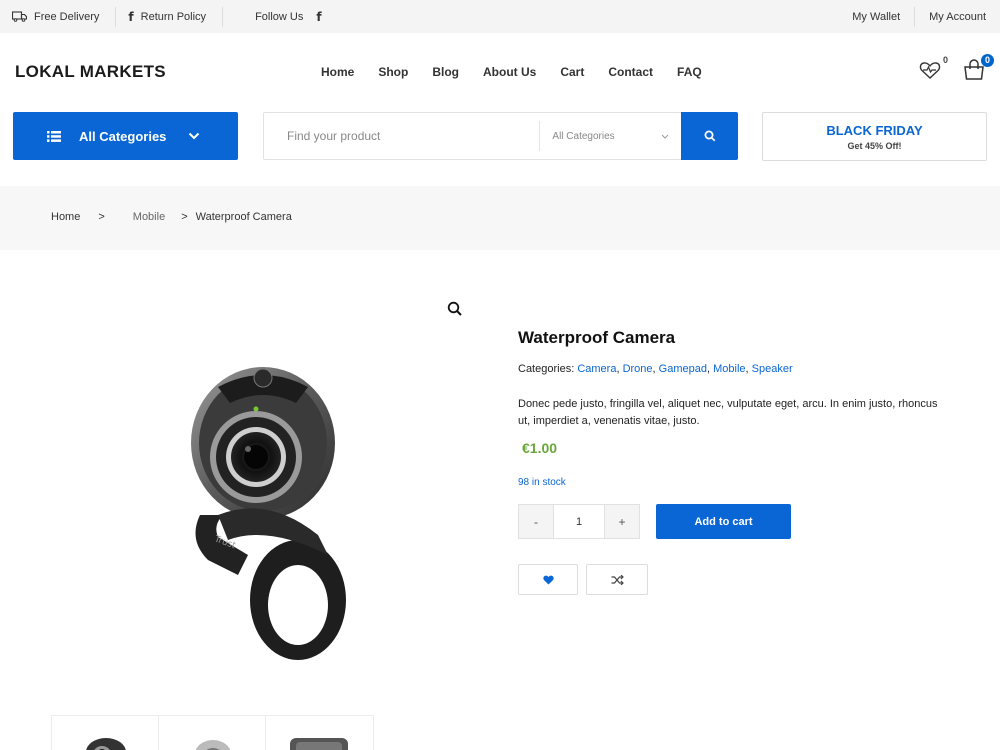  Describe the element at coordinates (445, 72) in the screenshot. I see `nav-blog: Blog` at that location.